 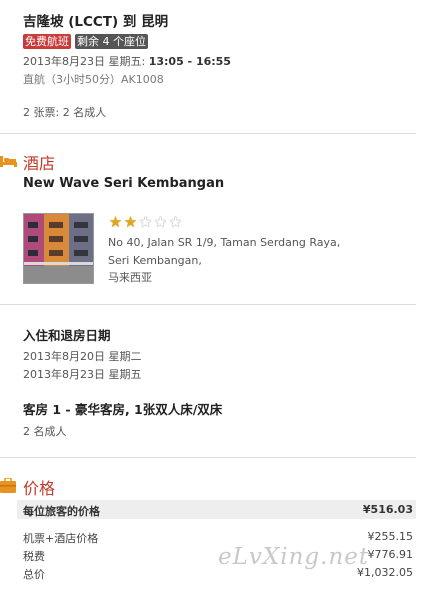 What do you see at coordinates (155, 260) in the screenshot?
I see `hotel-address-line2: Seri Kembangan,` at bounding box center [155, 260].